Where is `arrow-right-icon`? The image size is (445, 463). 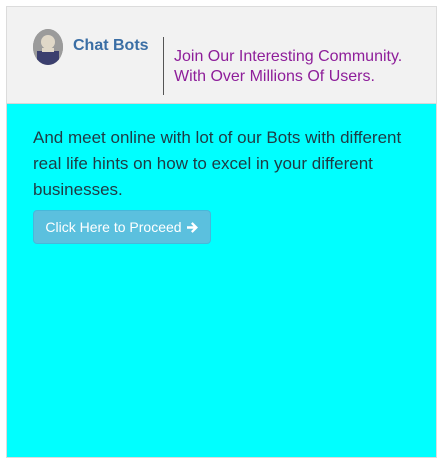
arrow-right-icon is located at coordinates (192, 227).